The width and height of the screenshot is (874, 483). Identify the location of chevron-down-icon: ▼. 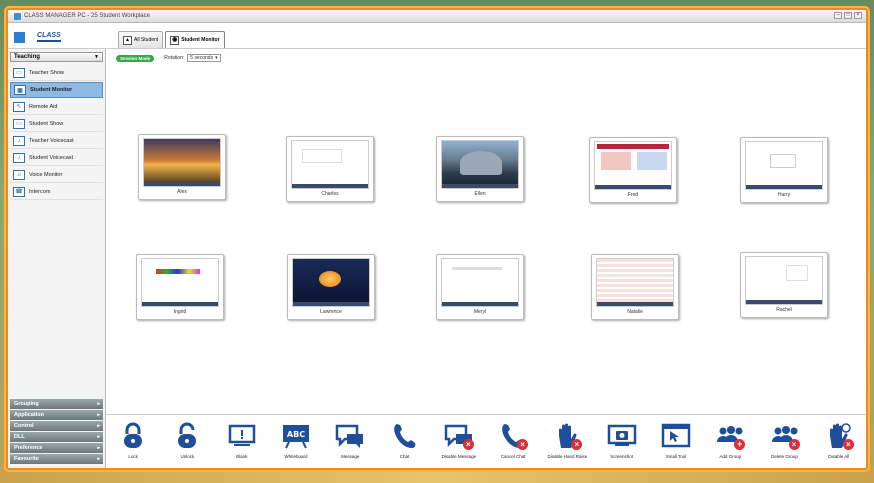
(96, 57).